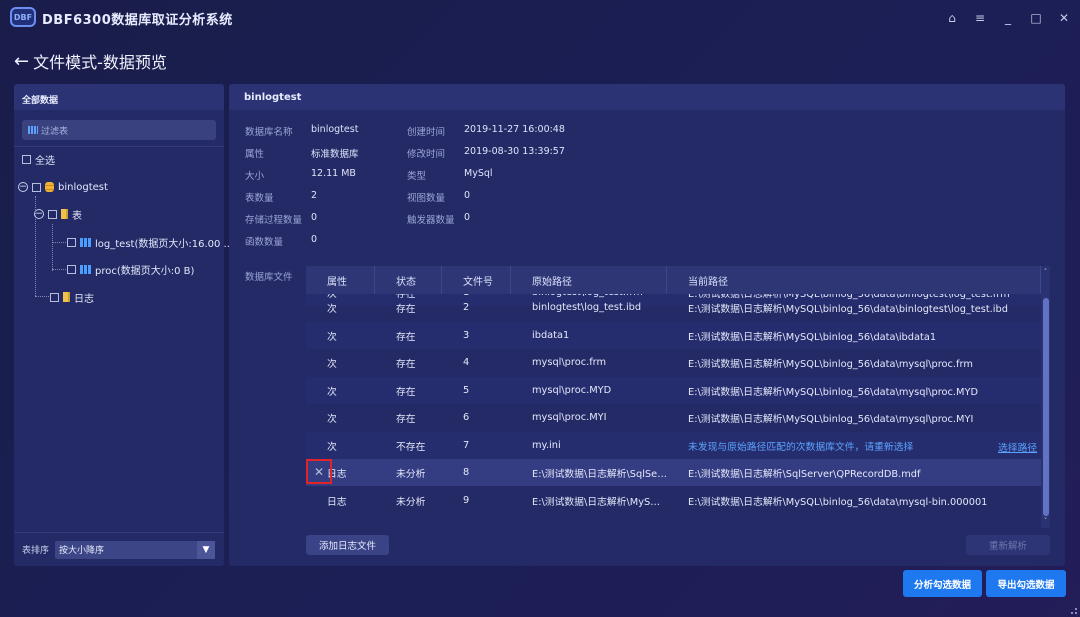  Describe the element at coordinates (58, 214) in the screenshot. I see `tree-node-tables: − 表` at that location.